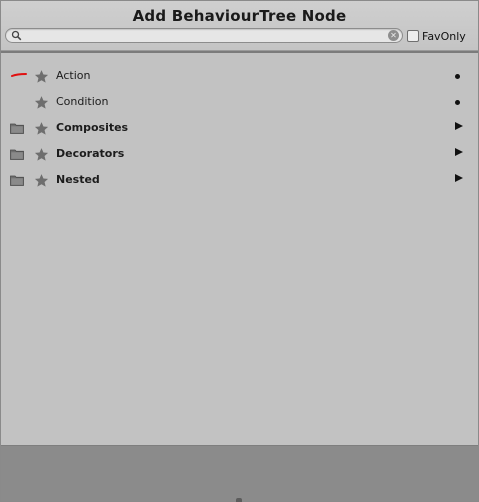 This screenshot has width=479, height=502. I want to click on list-item-label: Action, so click(73, 75).